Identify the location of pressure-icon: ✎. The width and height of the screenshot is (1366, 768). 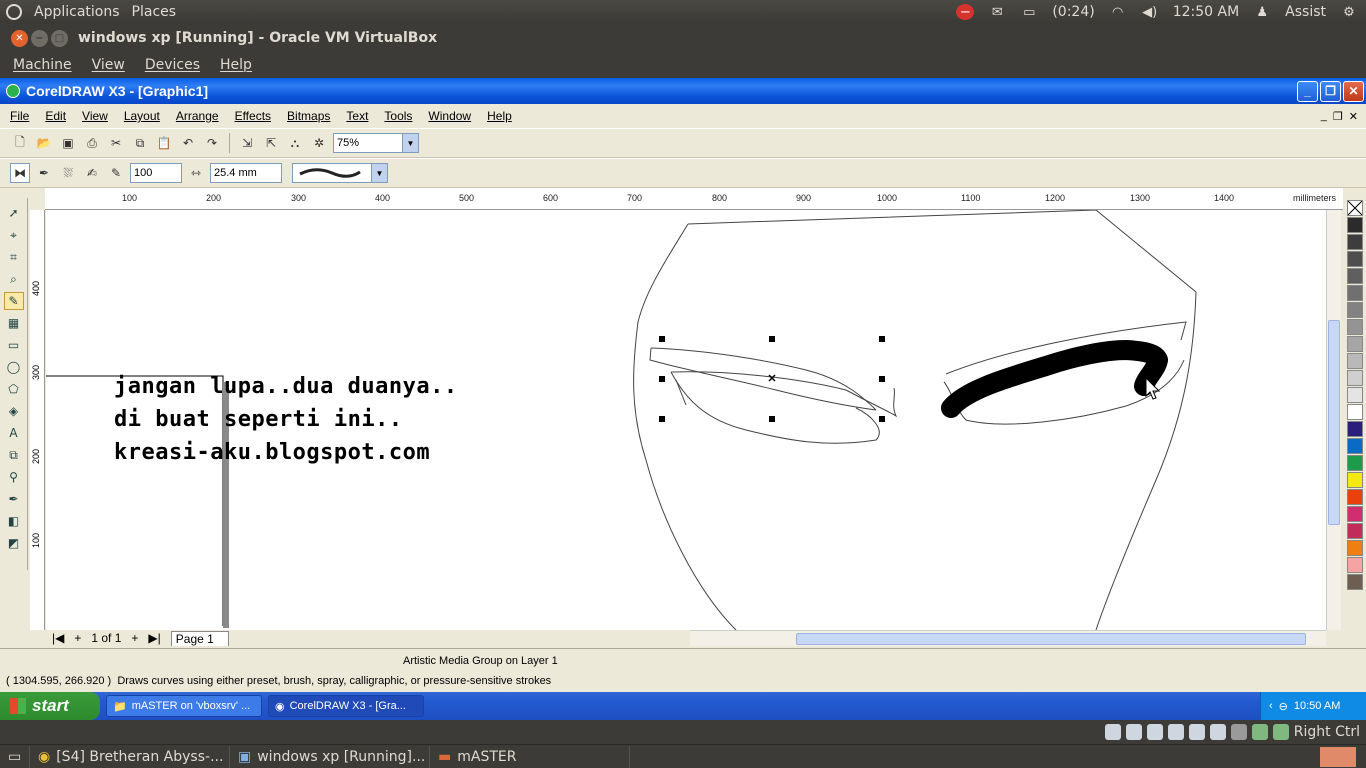
(116, 173).